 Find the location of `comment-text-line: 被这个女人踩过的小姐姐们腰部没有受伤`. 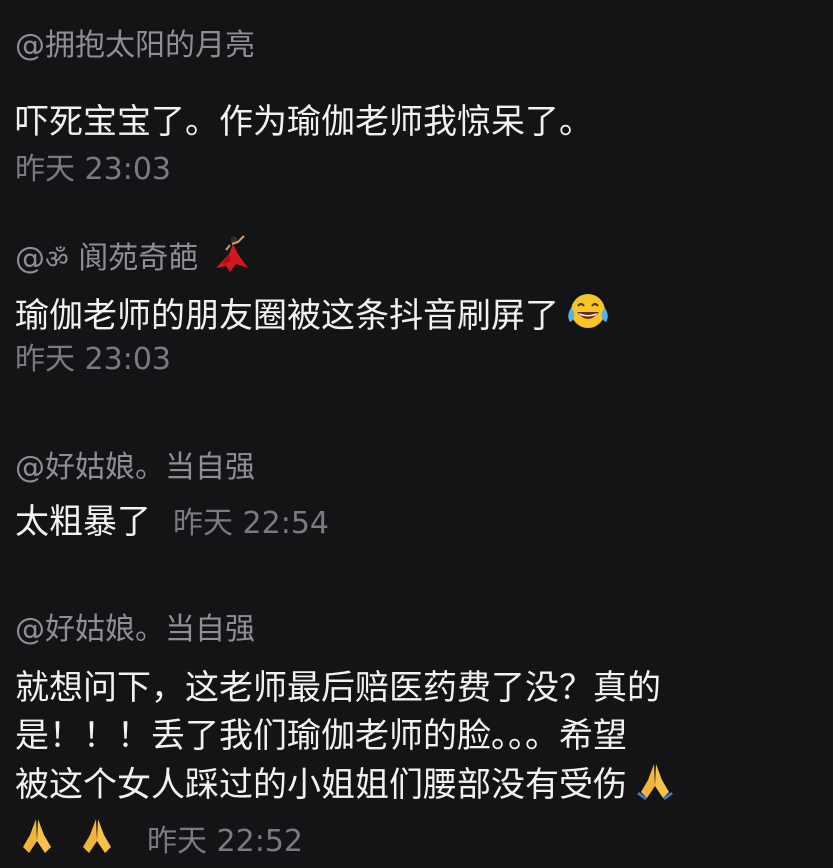

comment-text-line: 被这个女人踩过的小姐姐们腰部没有受伤 is located at coordinates (346, 786).